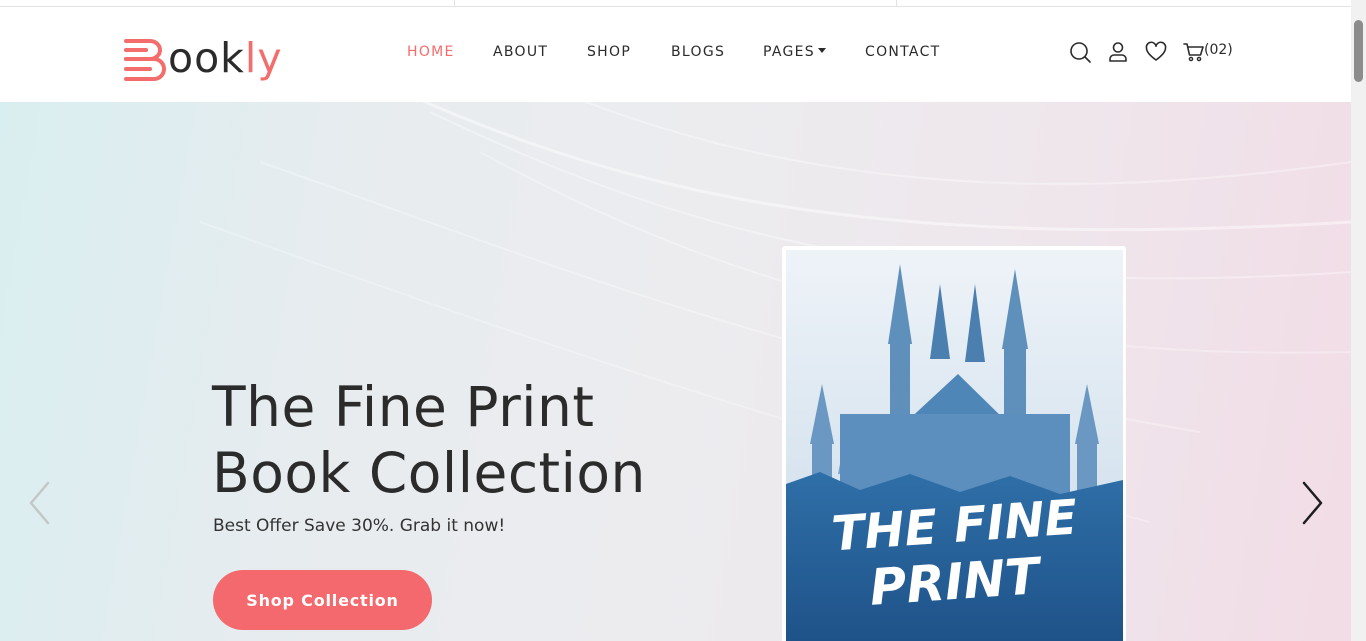 This screenshot has height=641, width=1366. Describe the element at coordinates (675, 3) in the screenshot. I see `top-strip` at that location.